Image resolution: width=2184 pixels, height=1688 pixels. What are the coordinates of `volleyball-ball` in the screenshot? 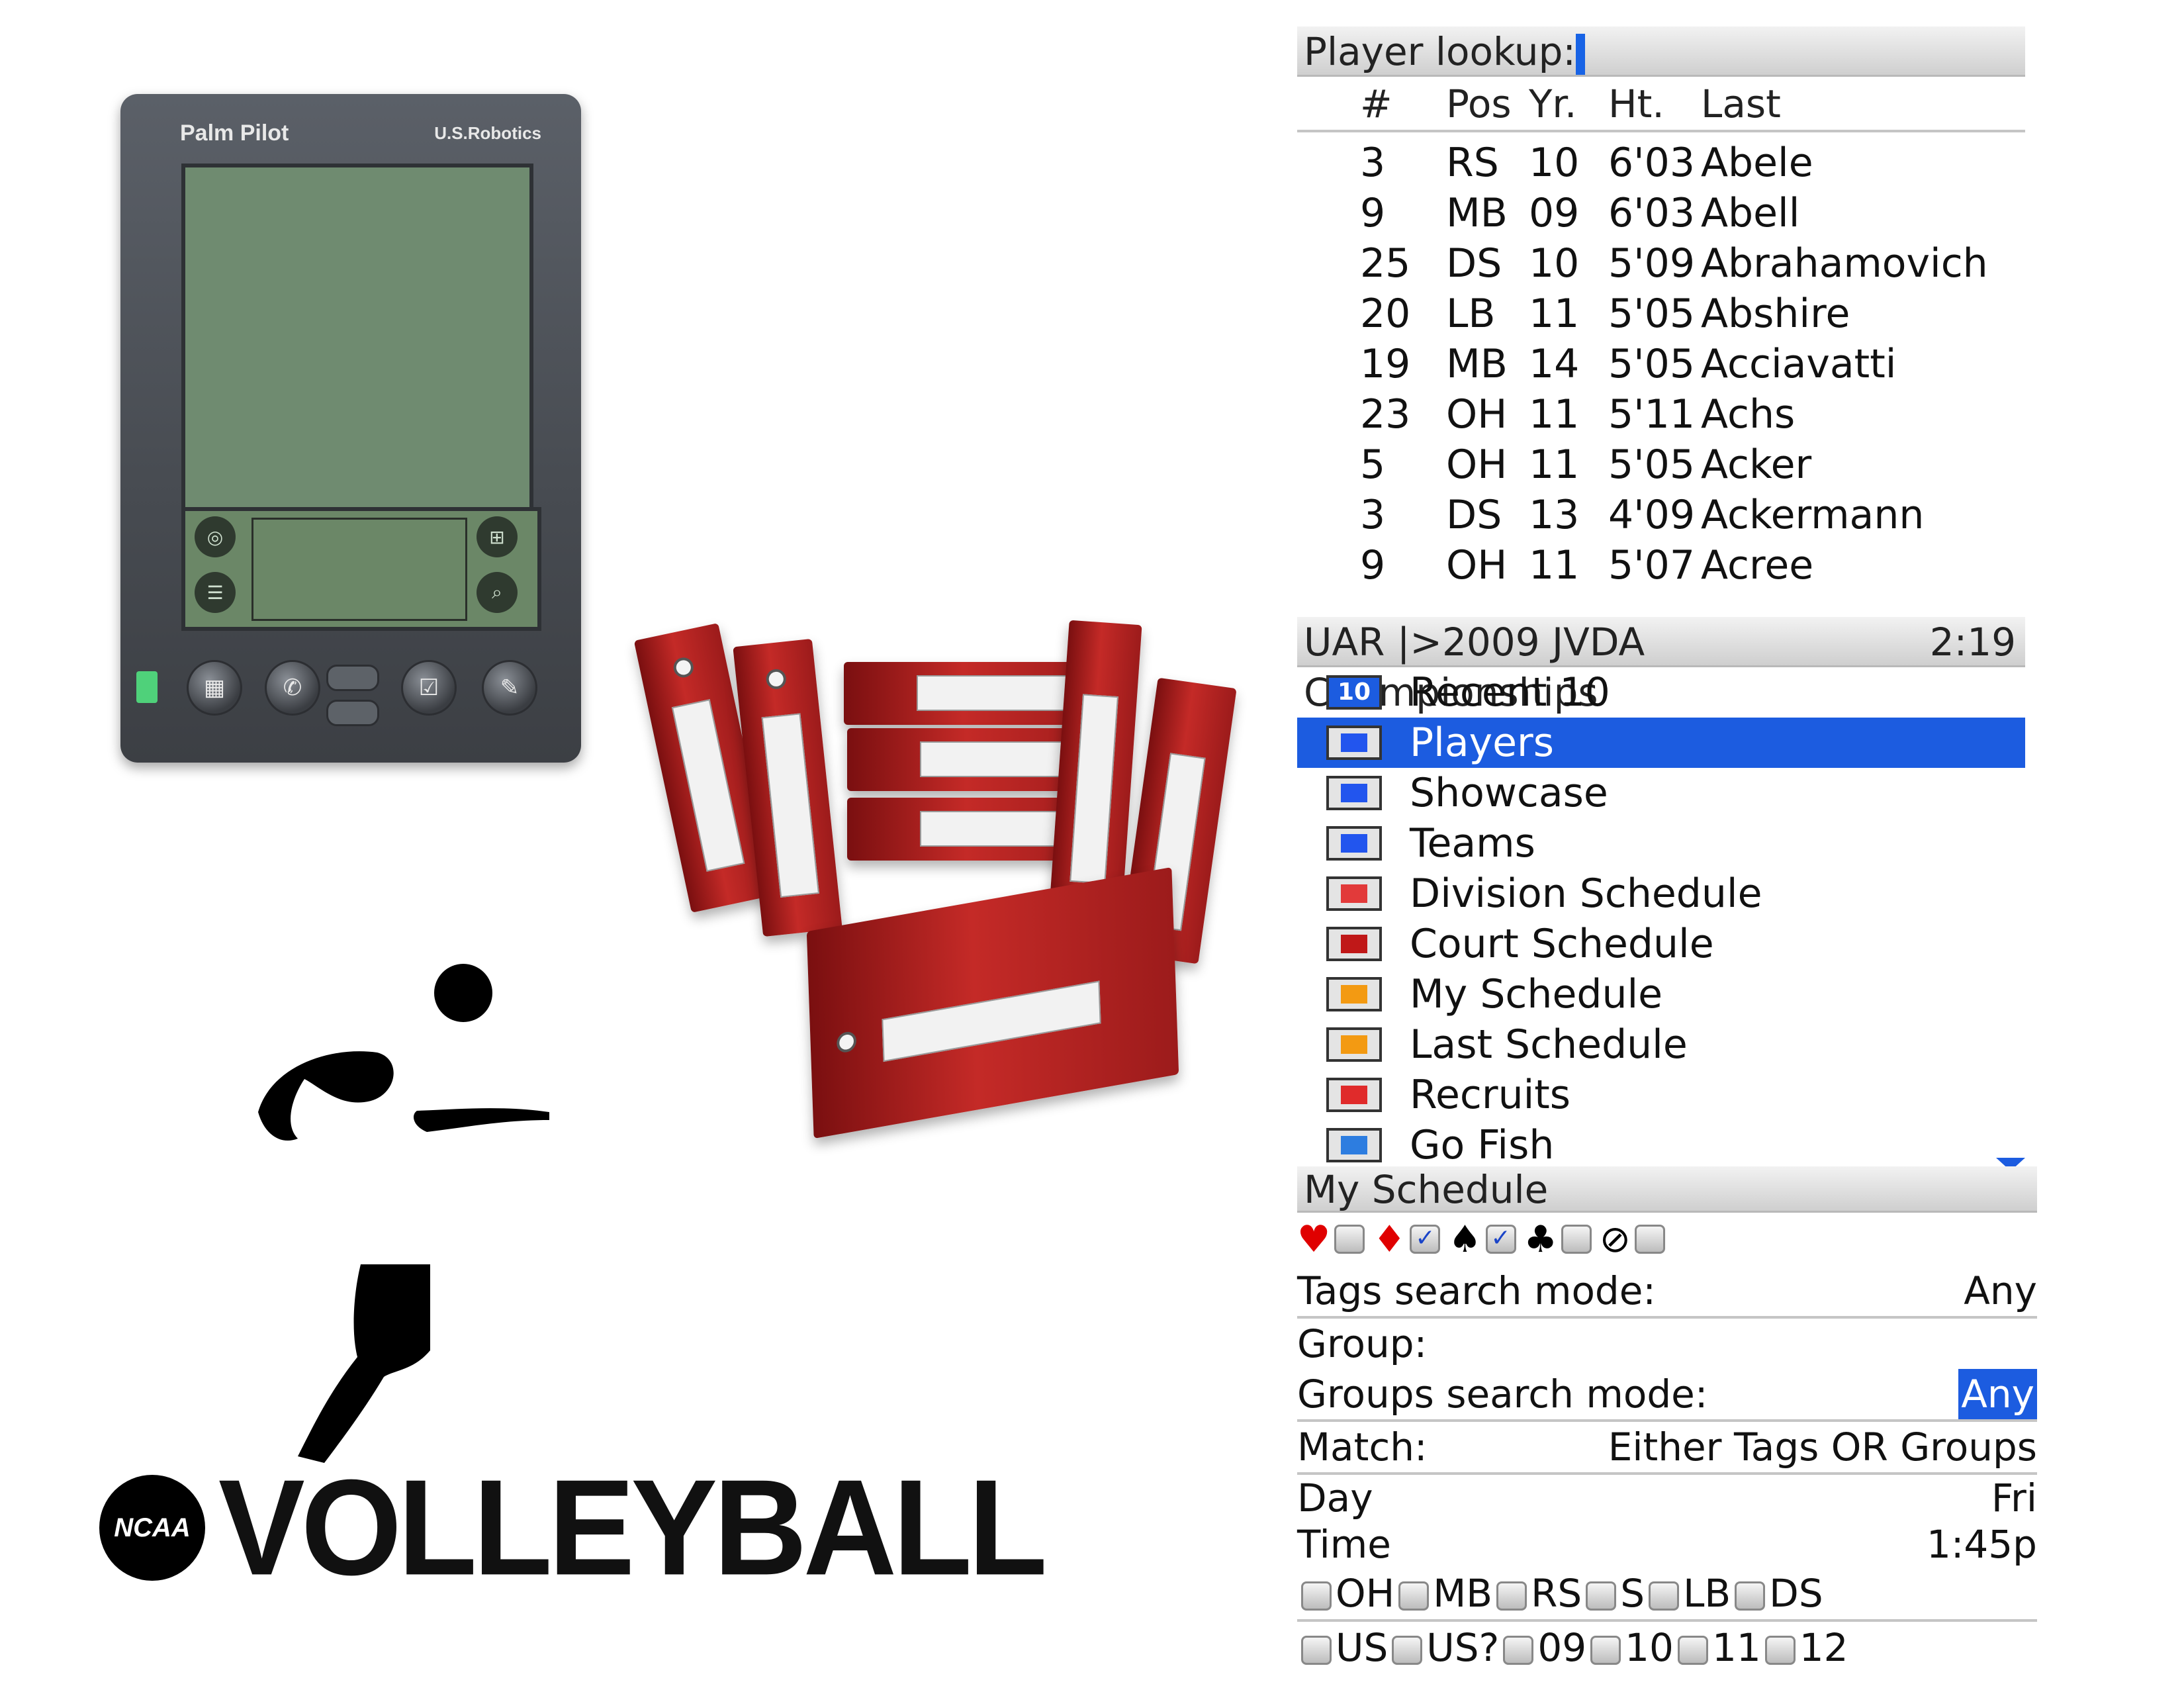 It's located at (463, 993).